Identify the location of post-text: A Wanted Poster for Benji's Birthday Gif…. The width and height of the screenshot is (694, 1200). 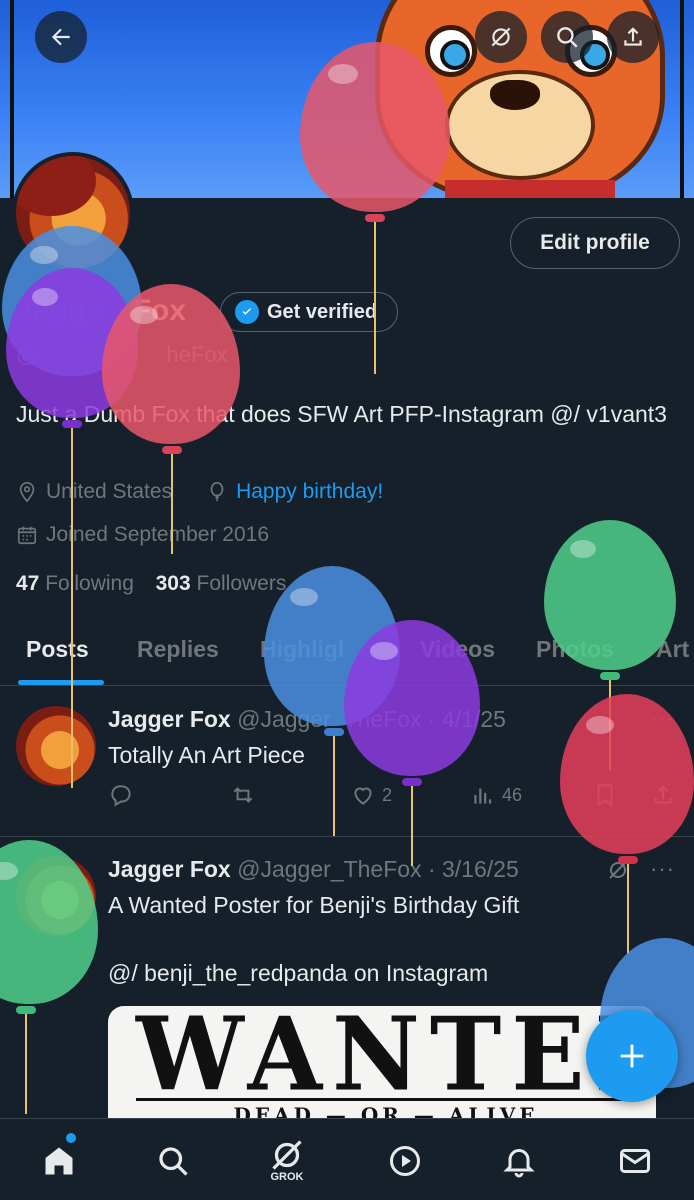
(314, 939).